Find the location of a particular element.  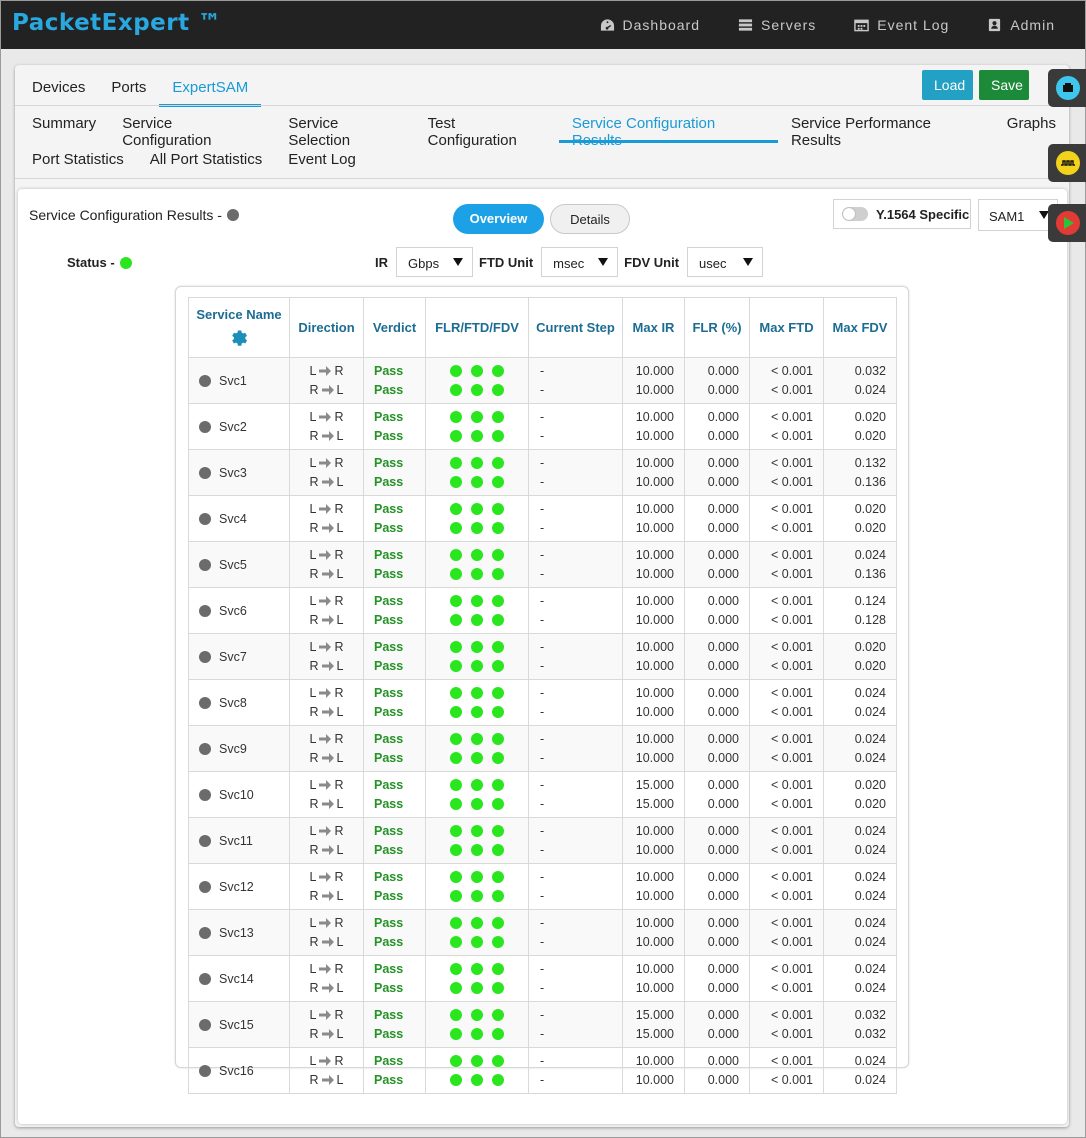

float-waveform-button is located at coordinates (1067, 163).